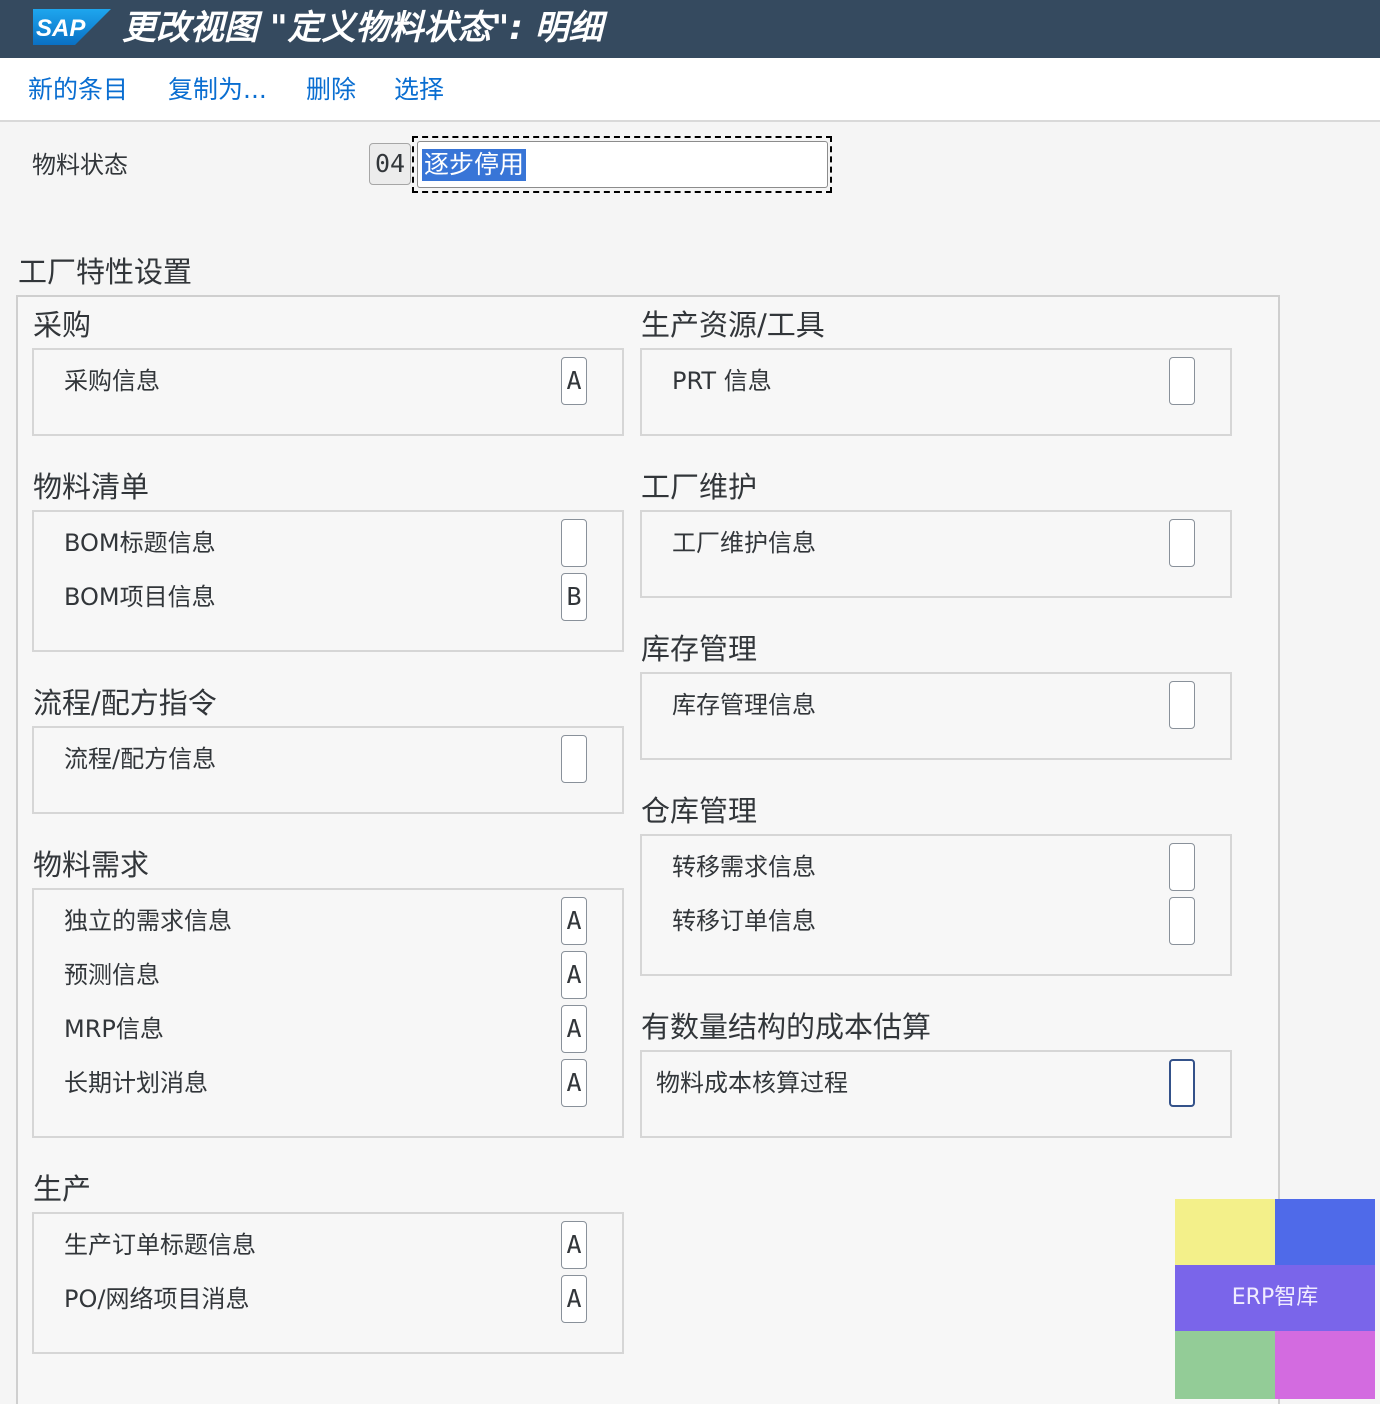 This screenshot has width=1380, height=1404. What do you see at coordinates (1182, 705) in the screenshot?
I see `inventory-info-field` at bounding box center [1182, 705].